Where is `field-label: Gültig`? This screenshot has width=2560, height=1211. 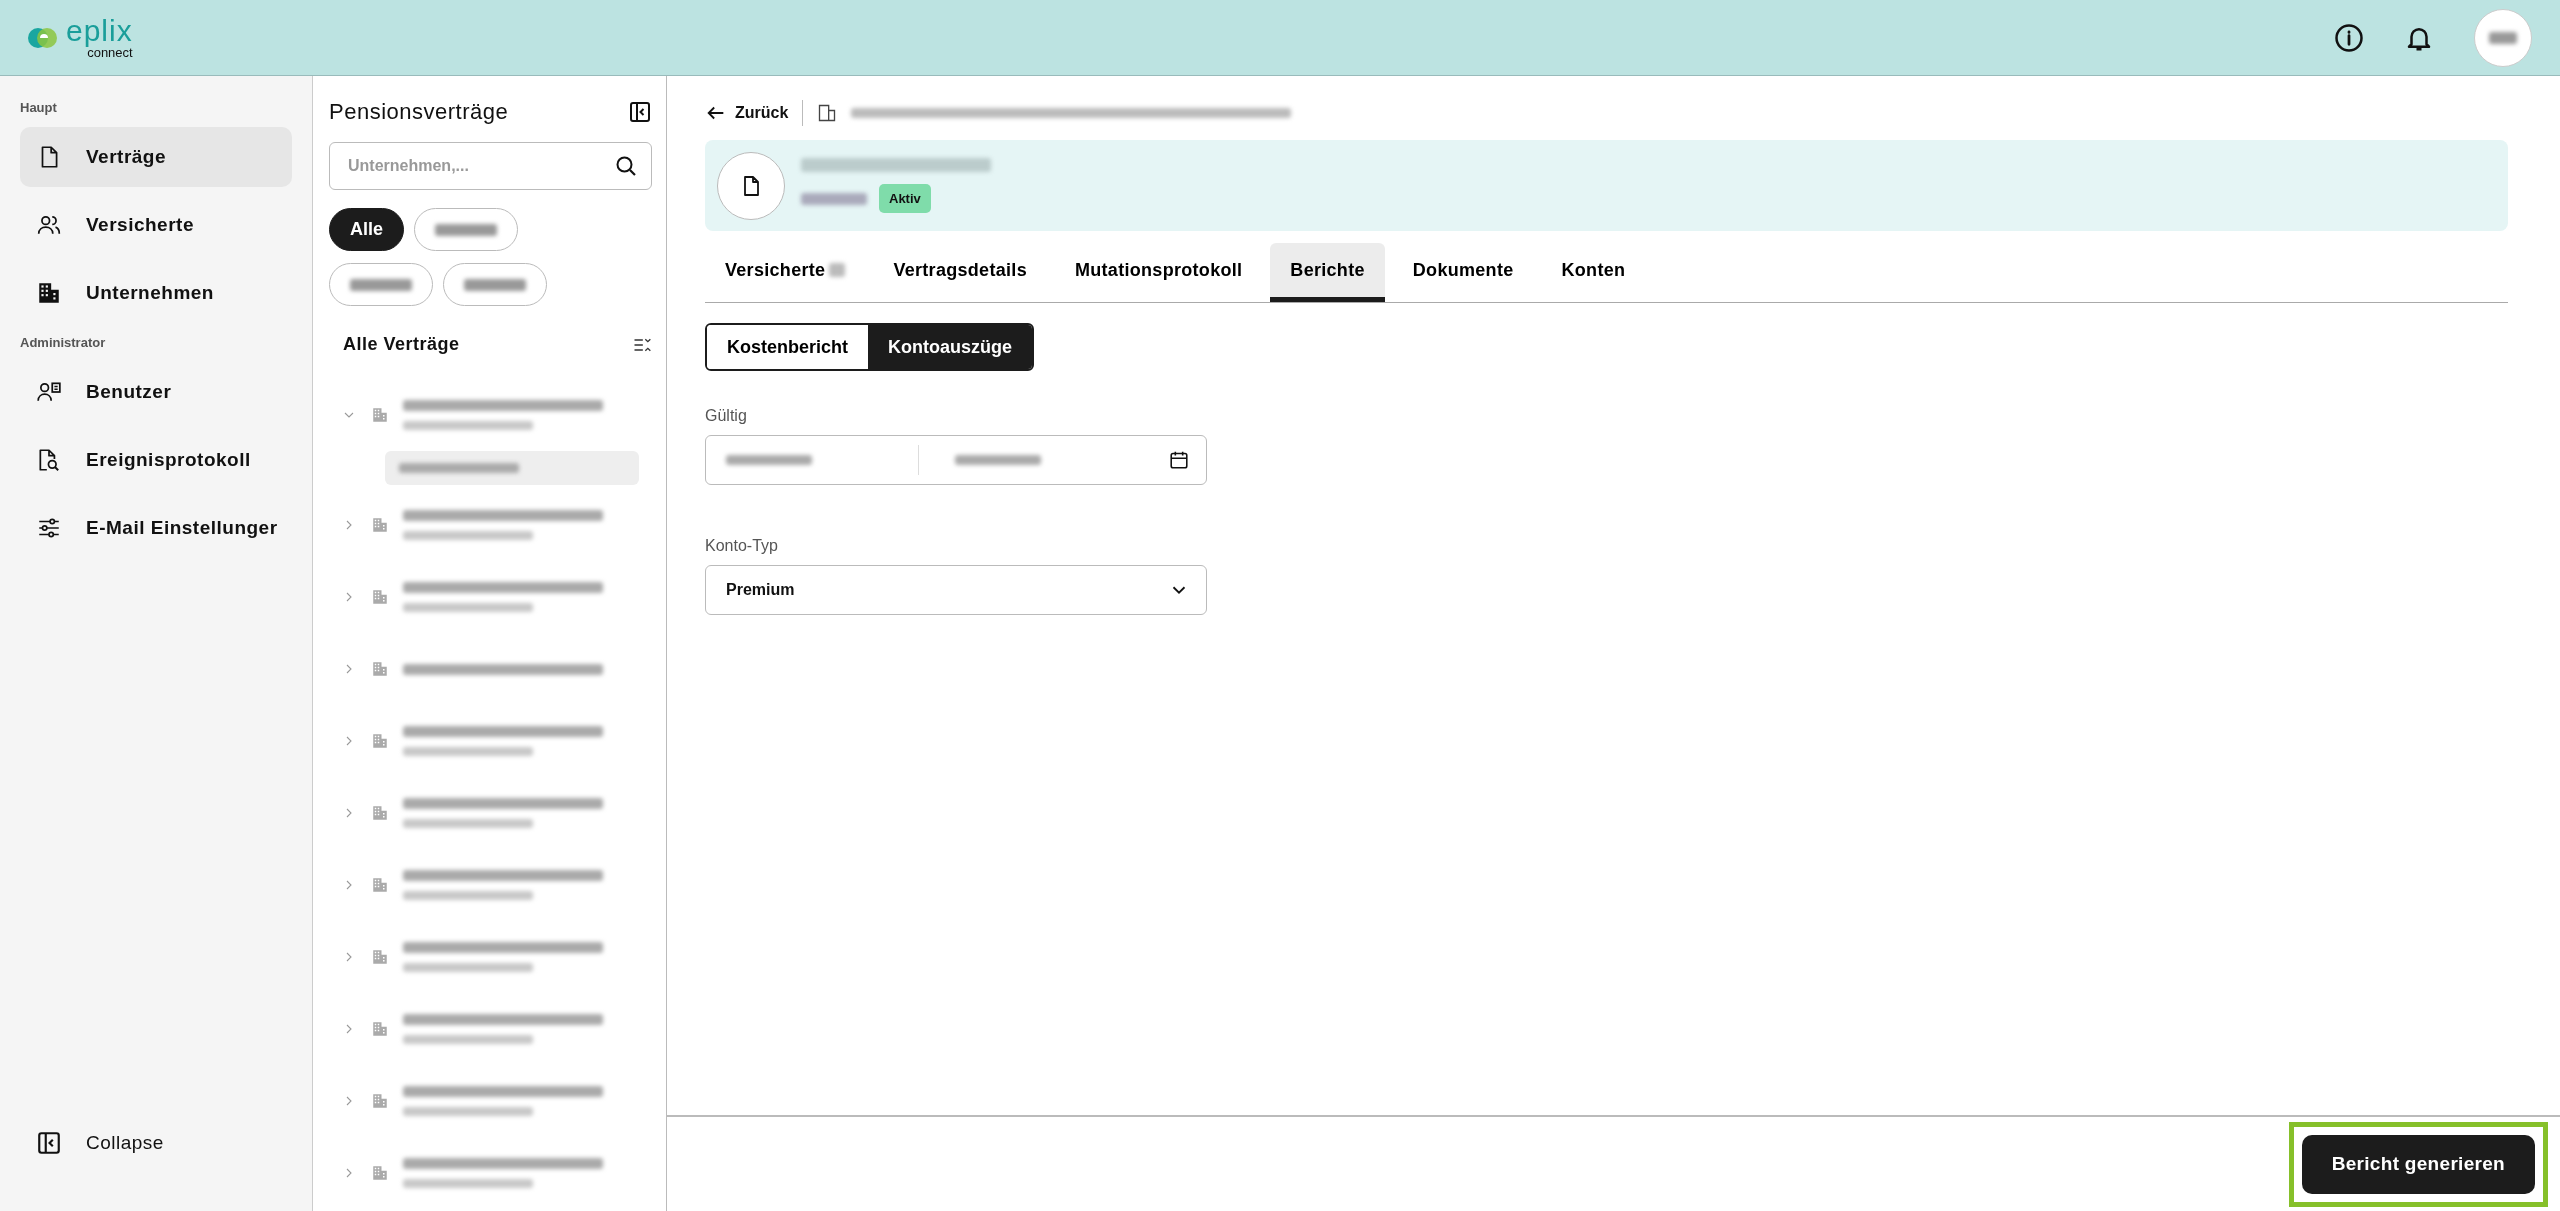 field-label: Gültig is located at coordinates (726, 416).